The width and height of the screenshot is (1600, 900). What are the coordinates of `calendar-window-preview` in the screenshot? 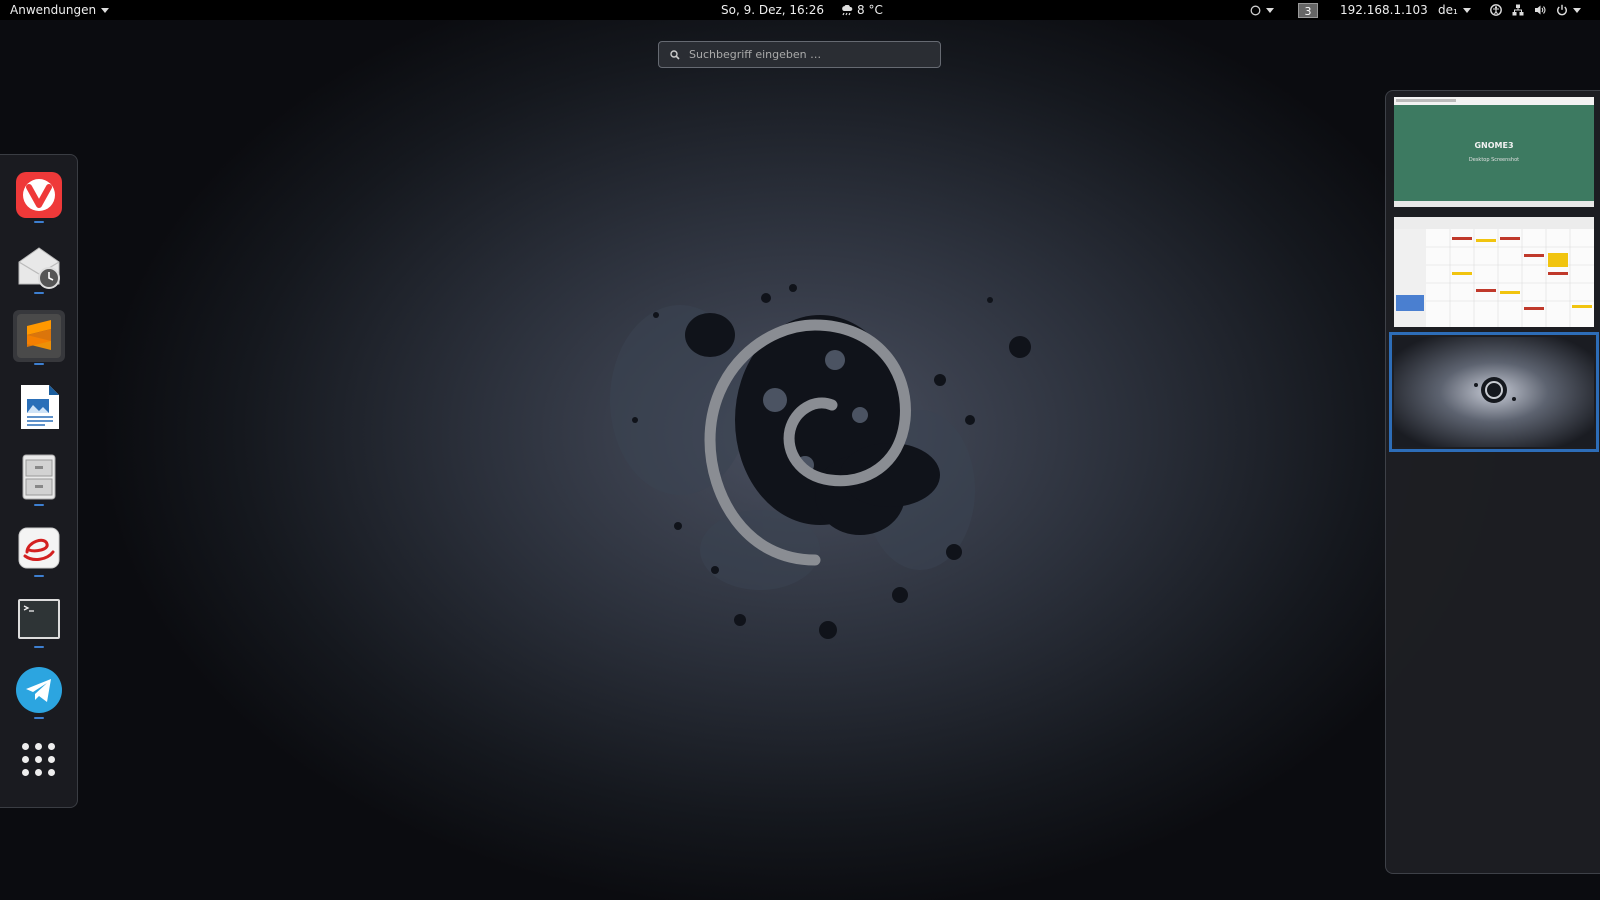 It's located at (1494, 272).